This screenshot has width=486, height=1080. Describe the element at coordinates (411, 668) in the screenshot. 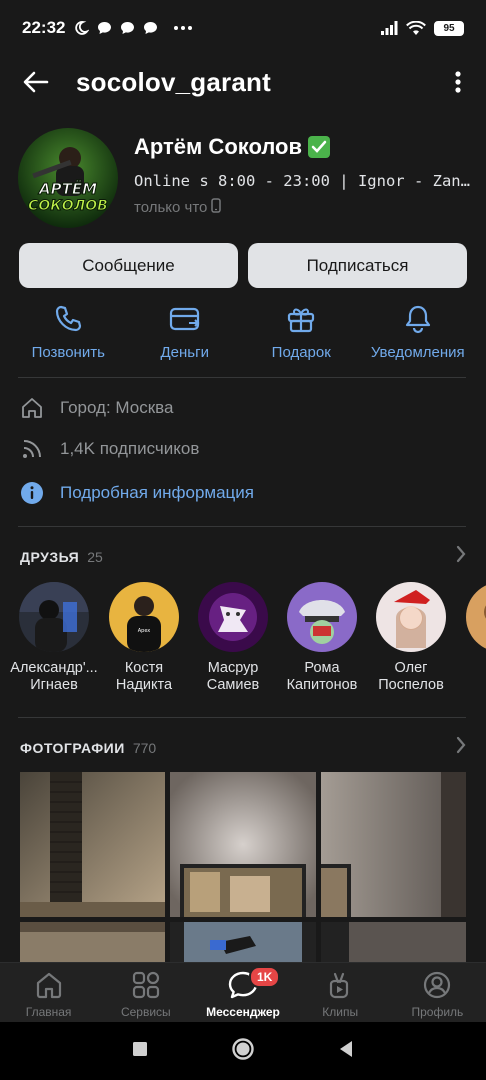

I see `friend-name: Олег` at that location.